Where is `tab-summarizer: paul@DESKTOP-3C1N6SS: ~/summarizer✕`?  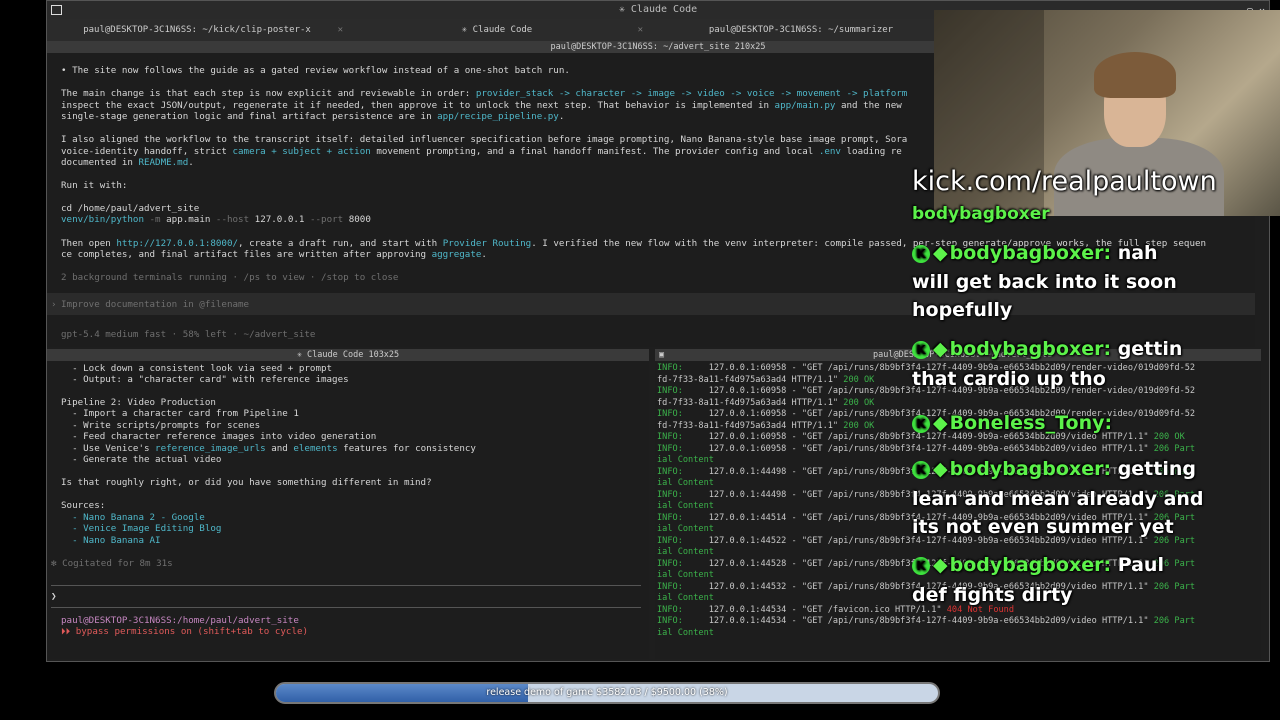 tab-summarizer: paul@DESKTOP-3C1N6SS: ~/summarizer✕ is located at coordinates (801, 30).